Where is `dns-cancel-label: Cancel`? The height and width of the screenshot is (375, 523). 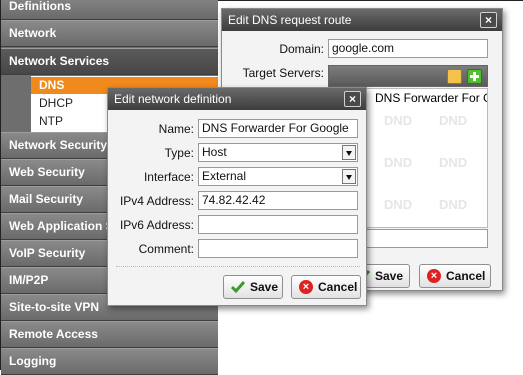 dns-cancel-label: Cancel is located at coordinates (466, 276).